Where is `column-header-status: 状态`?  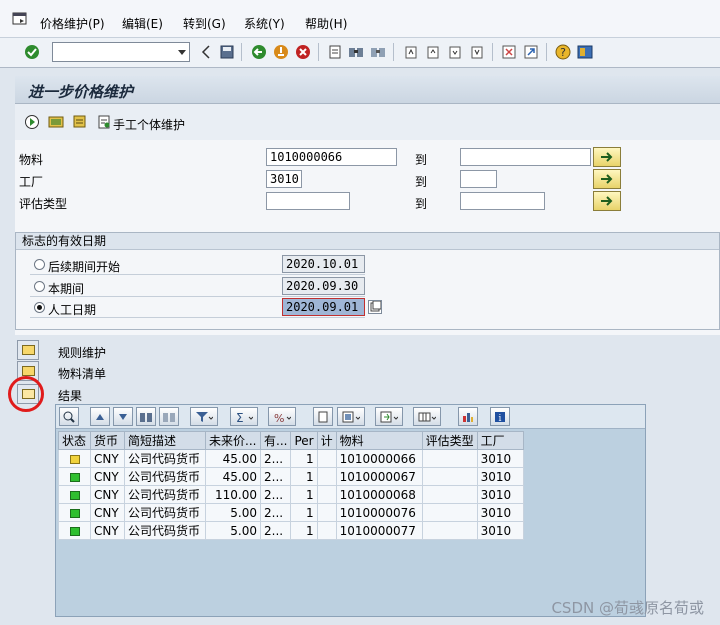 column-header-status: 状态 is located at coordinates (74, 440).